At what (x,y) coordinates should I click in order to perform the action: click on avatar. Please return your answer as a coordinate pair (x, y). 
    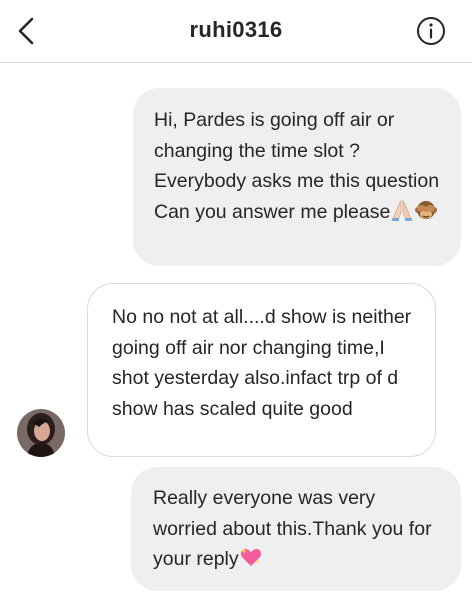
    Looking at the image, I should click on (41, 433).